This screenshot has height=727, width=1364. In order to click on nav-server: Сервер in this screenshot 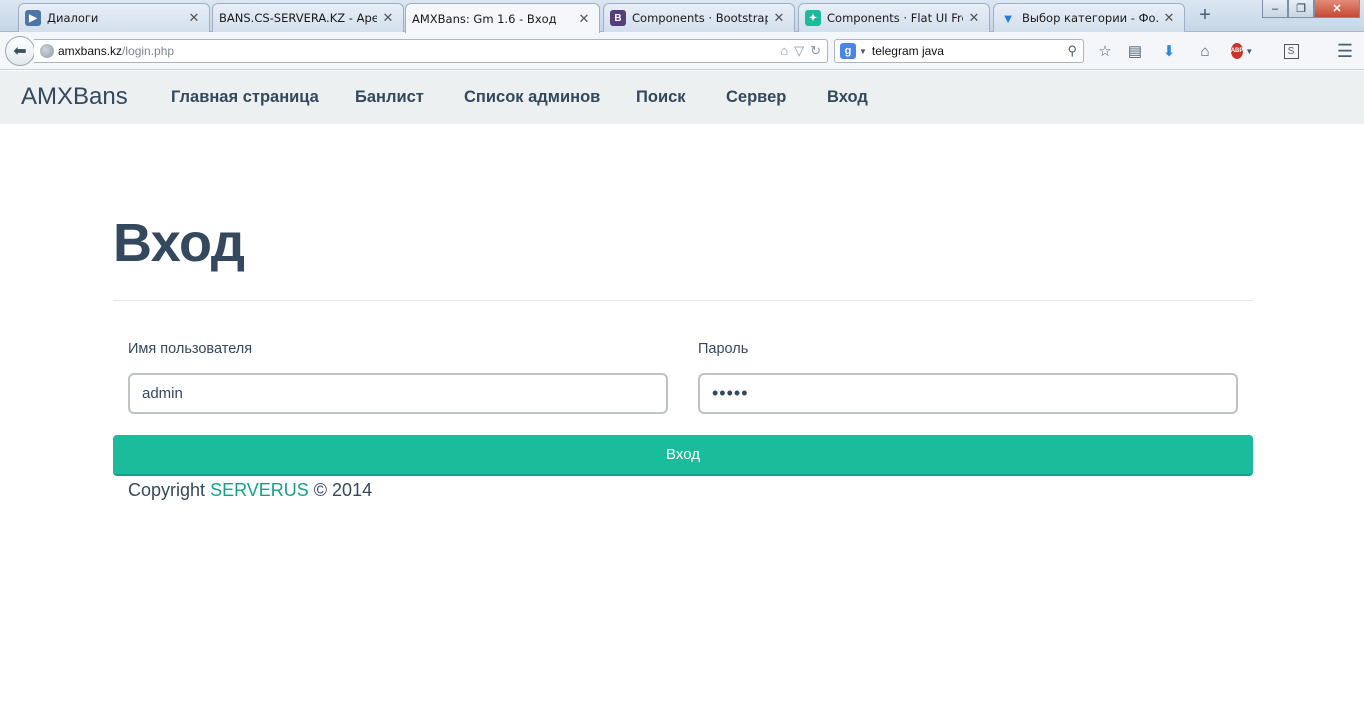, I will do `click(756, 97)`.